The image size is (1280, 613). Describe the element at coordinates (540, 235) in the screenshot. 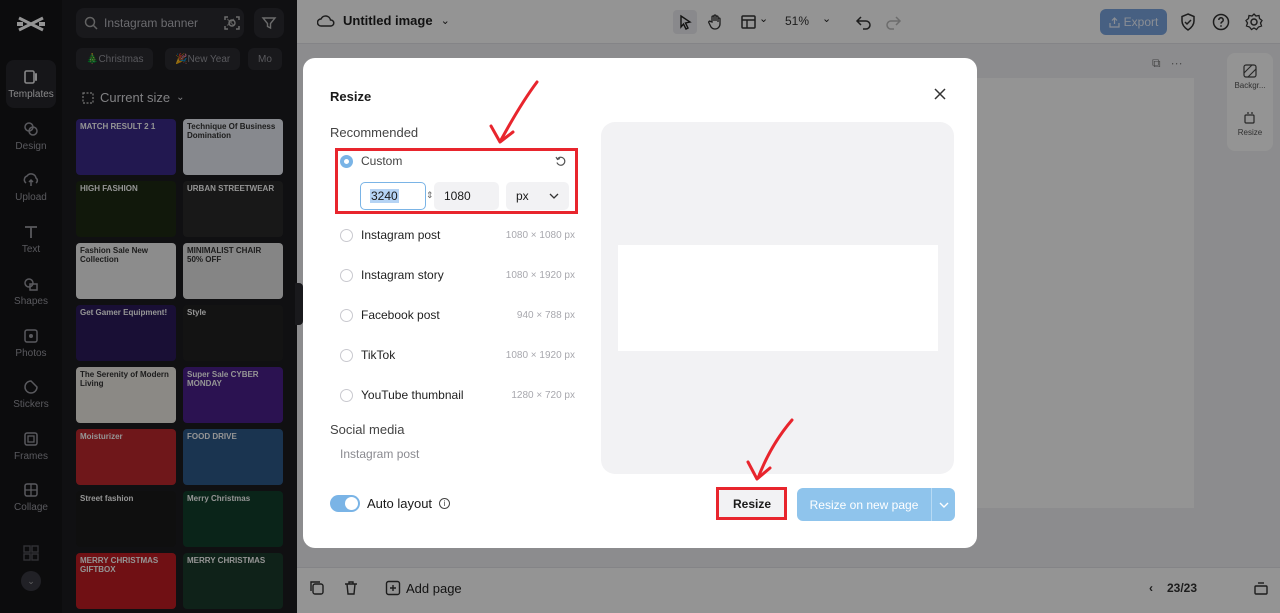

I see `preset-dims: 1080 × 1080 px` at that location.